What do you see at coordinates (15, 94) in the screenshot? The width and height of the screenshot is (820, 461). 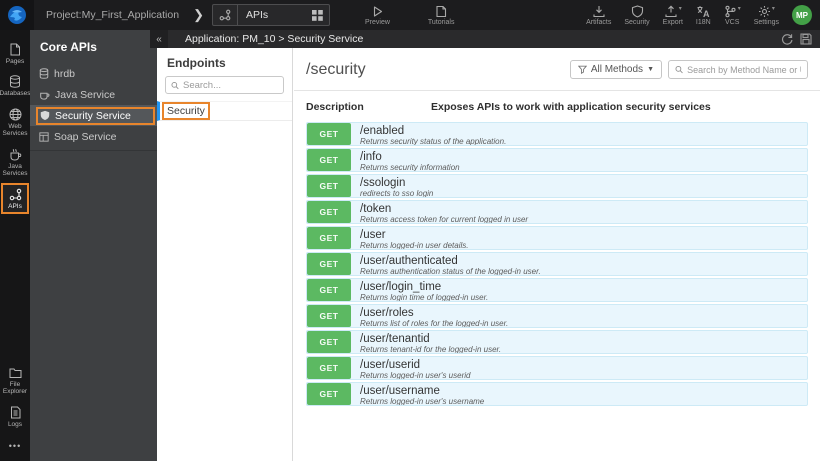 I see `rail-label: Databases` at bounding box center [15, 94].